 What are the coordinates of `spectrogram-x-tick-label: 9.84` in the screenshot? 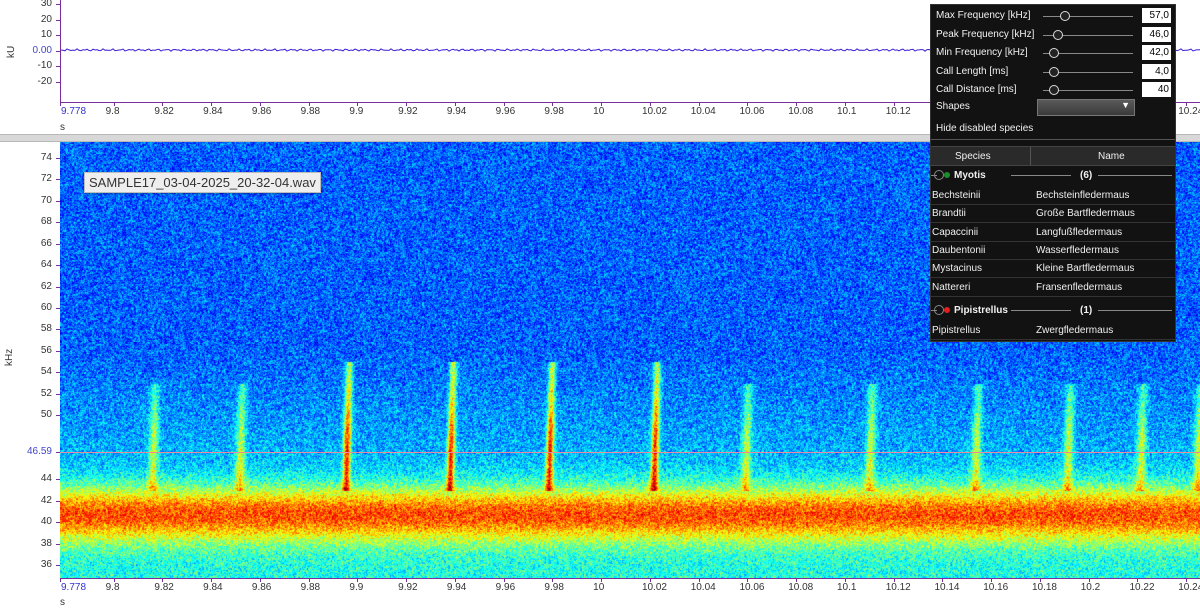 It's located at (213, 587).